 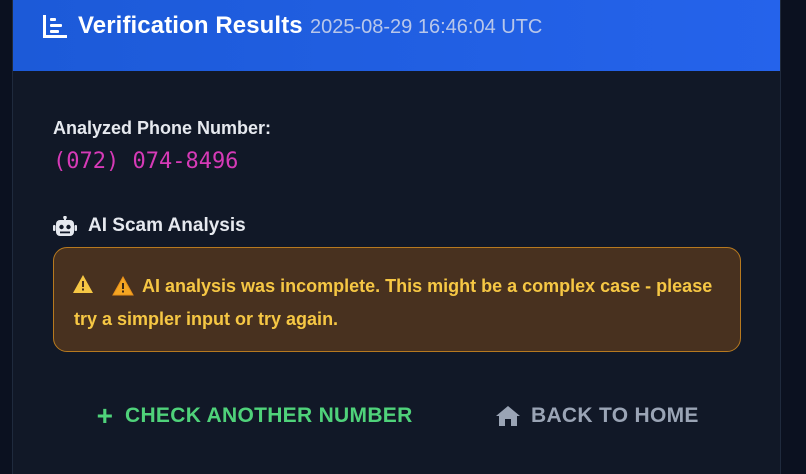 I want to click on back-to-home-label: BACK TO HOME, so click(x=615, y=415).